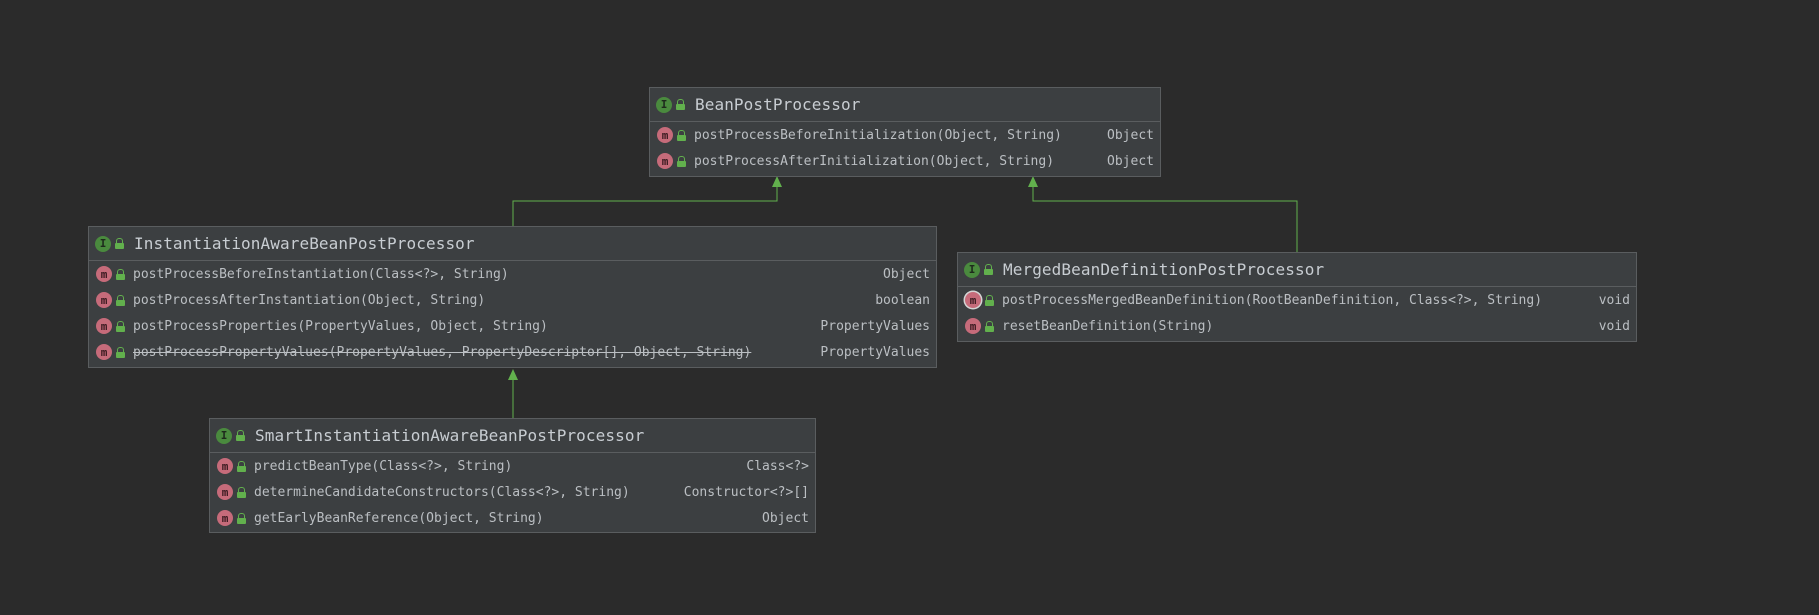  Describe the element at coordinates (1108, 326) in the screenshot. I see `method-signature: resetBeanDefinition(String)` at that location.